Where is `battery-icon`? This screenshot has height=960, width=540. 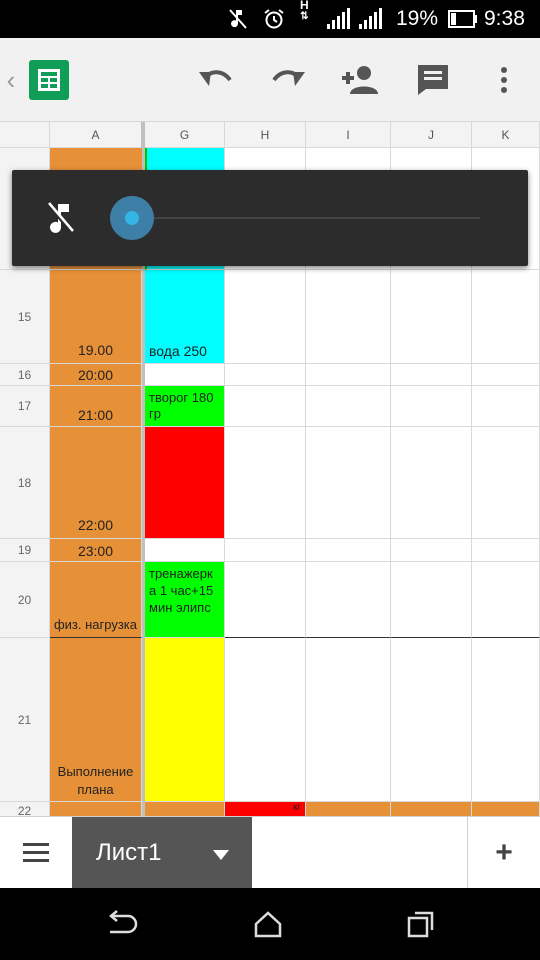
battery-icon is located at coordinates (463, 19).